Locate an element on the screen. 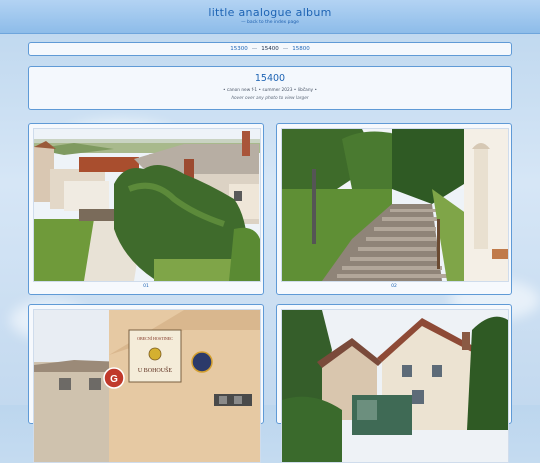 The width and height of the screenshot is (540, 463). back-to-index-link: — back to the index page is located at coordinates (270, 22).